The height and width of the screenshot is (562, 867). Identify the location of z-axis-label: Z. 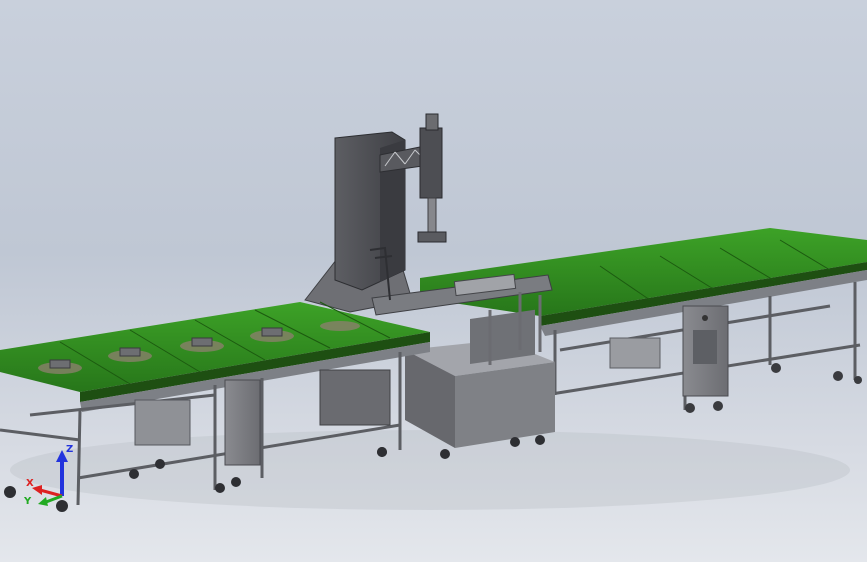
(69, 449).